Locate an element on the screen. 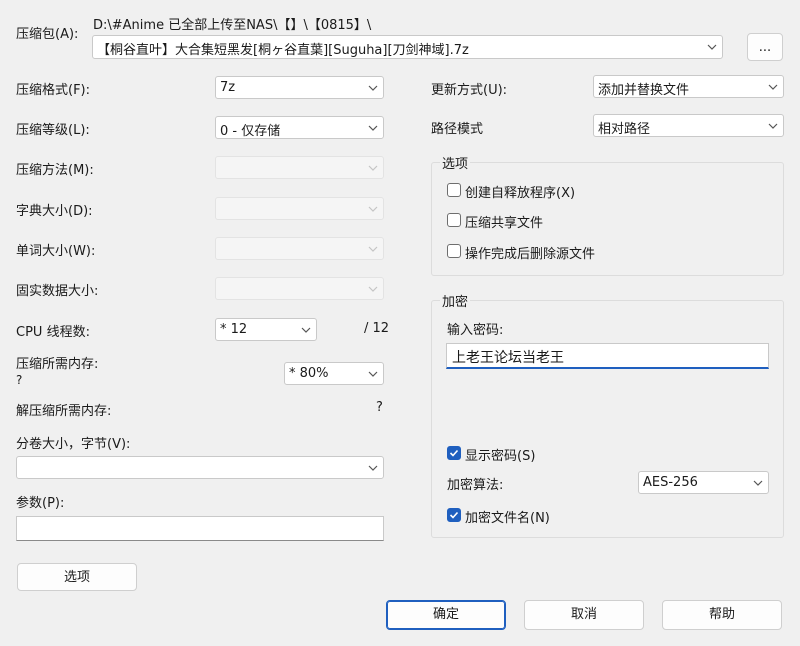 Image resolution: width=800 pixels, height=646 pixels. update-combo: 添加并替换文件 is located at coordinates (688, 86).